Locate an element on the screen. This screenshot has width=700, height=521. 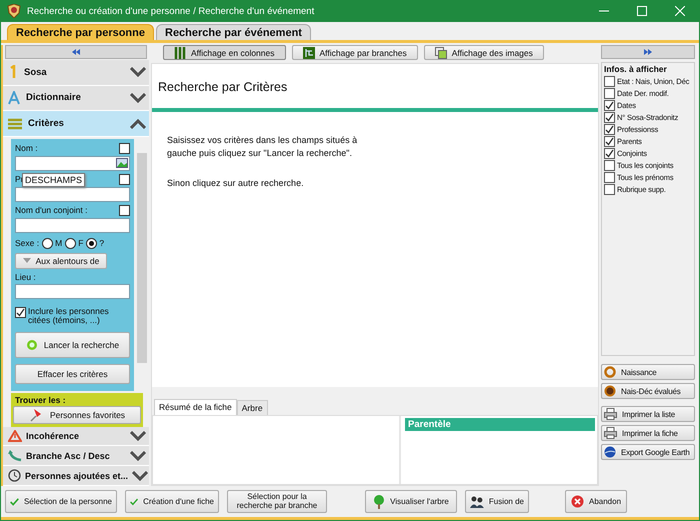
search-button: Lancer la recherche is located at coordinates (72, 345).